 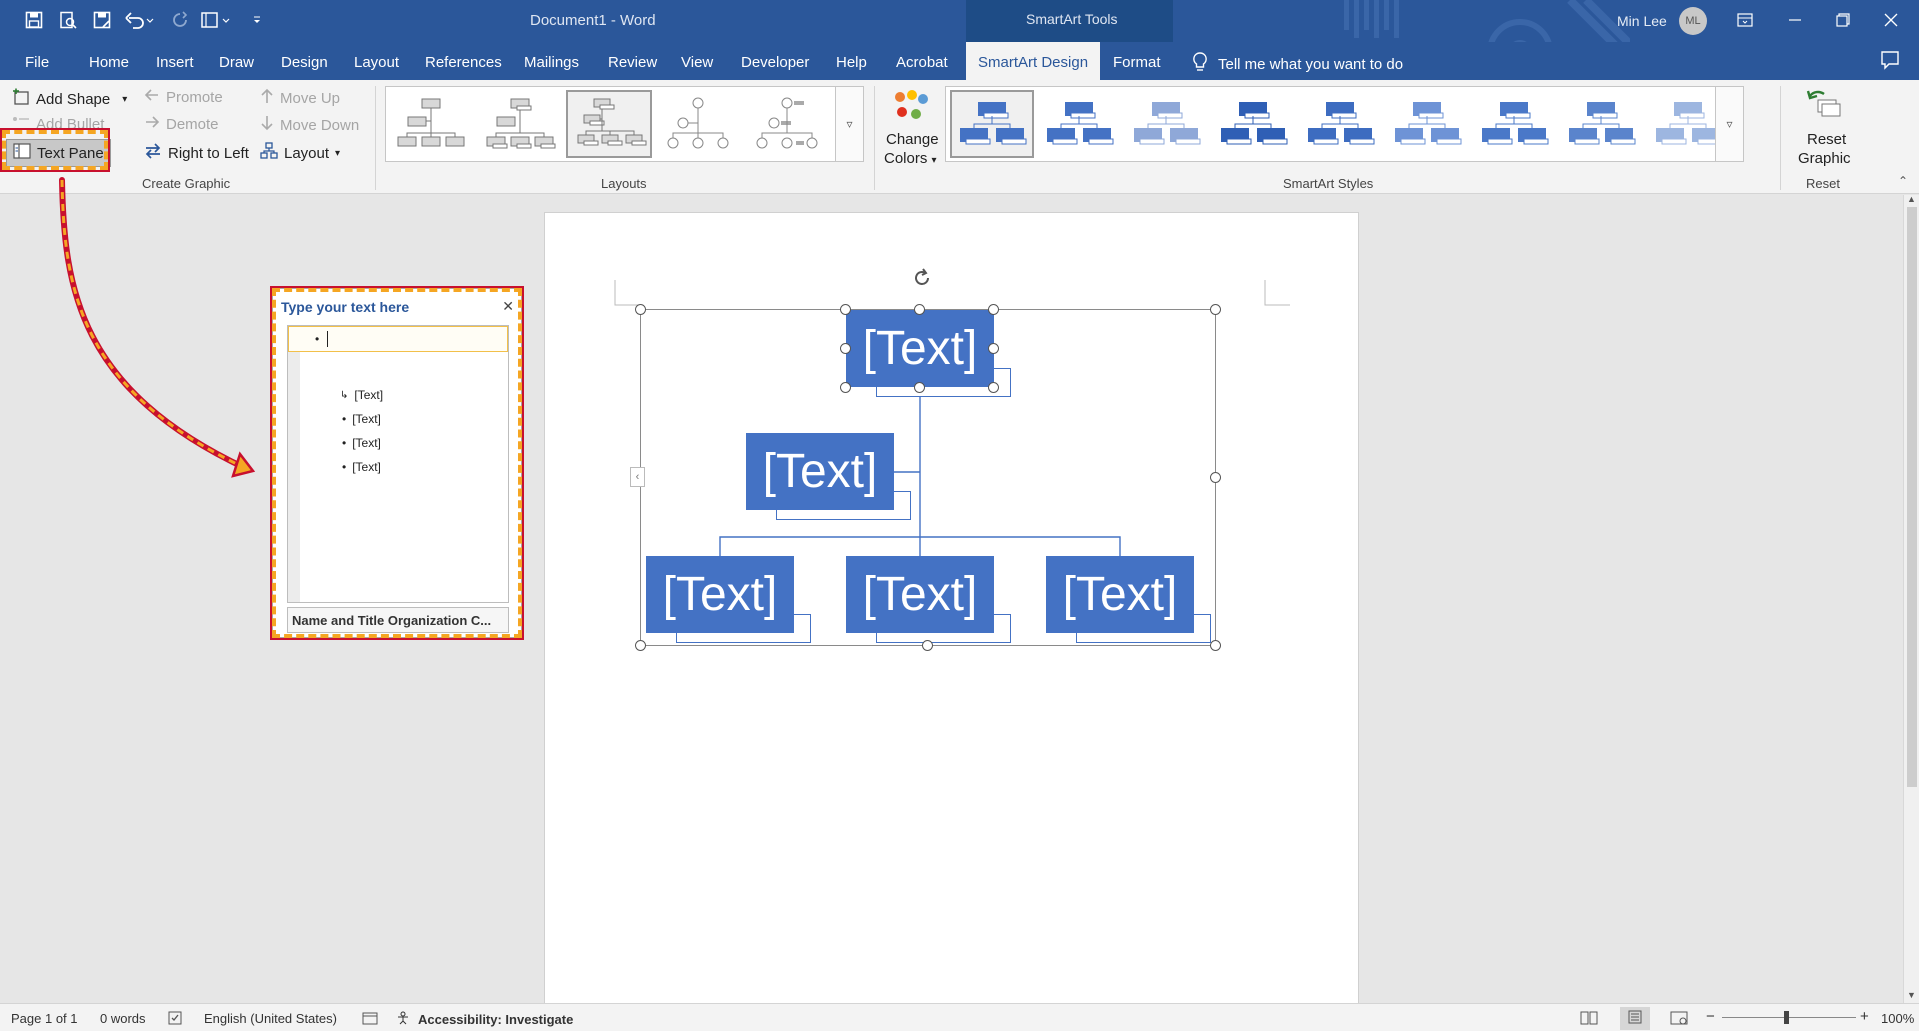 What do you see at coordinates (637, 477) in the screenshot?
I see `text-pane-toggle-icon: ‹` at bounding box center [637, 477].